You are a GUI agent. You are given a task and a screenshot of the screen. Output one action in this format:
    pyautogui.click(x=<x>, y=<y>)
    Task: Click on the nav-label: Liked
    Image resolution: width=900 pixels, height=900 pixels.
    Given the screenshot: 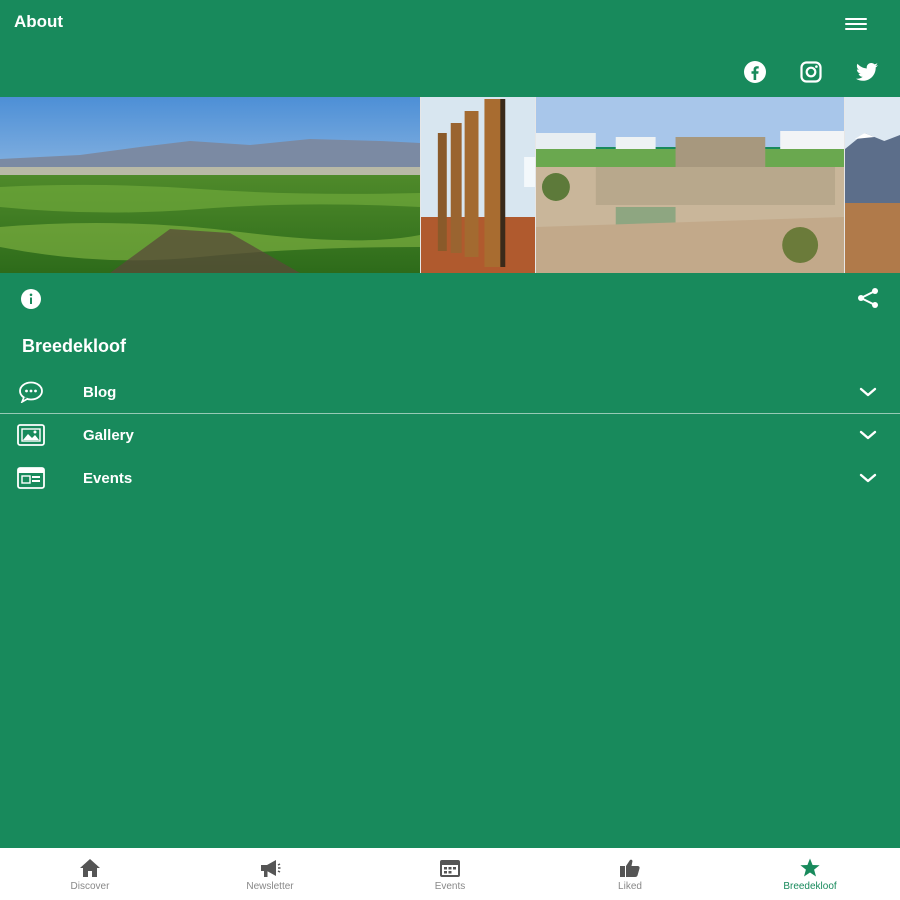 What is the action you would take?
    pyautogui.click(x=630, y=886)
    